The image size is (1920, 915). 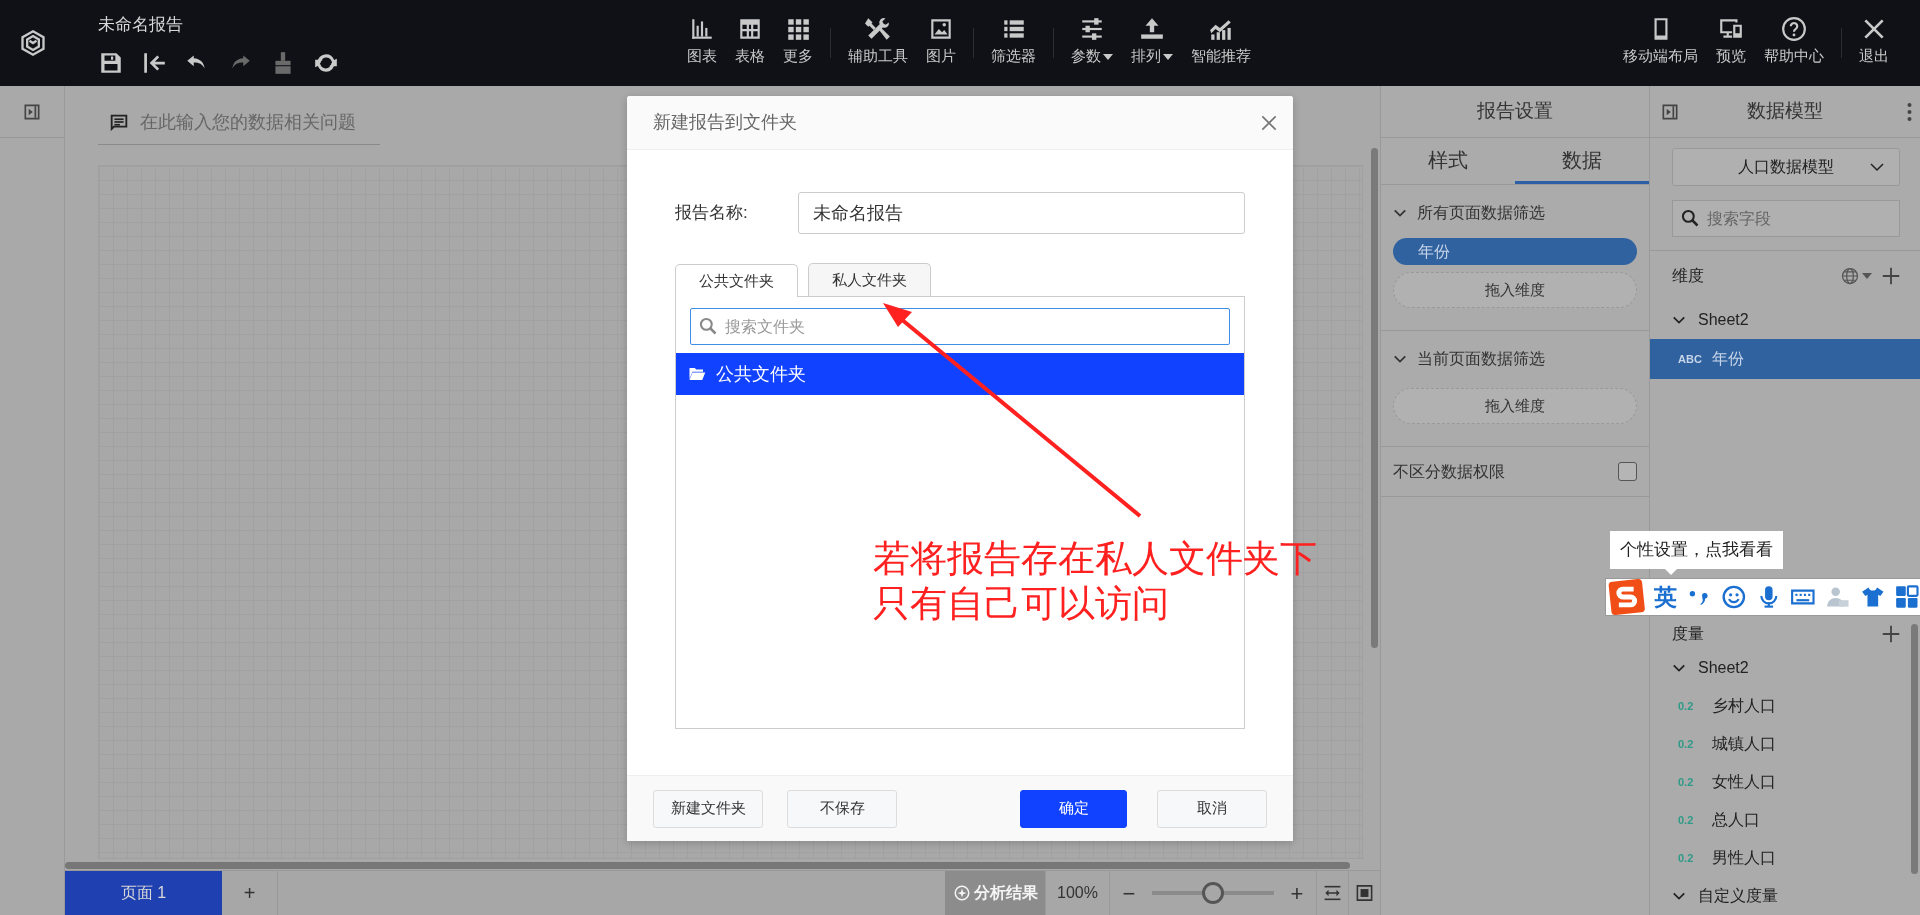 What do you see at coordinates (1092, 43) in the screenshot?
I see `toolbar-button: 参数` at bounding box center [1092, 43].